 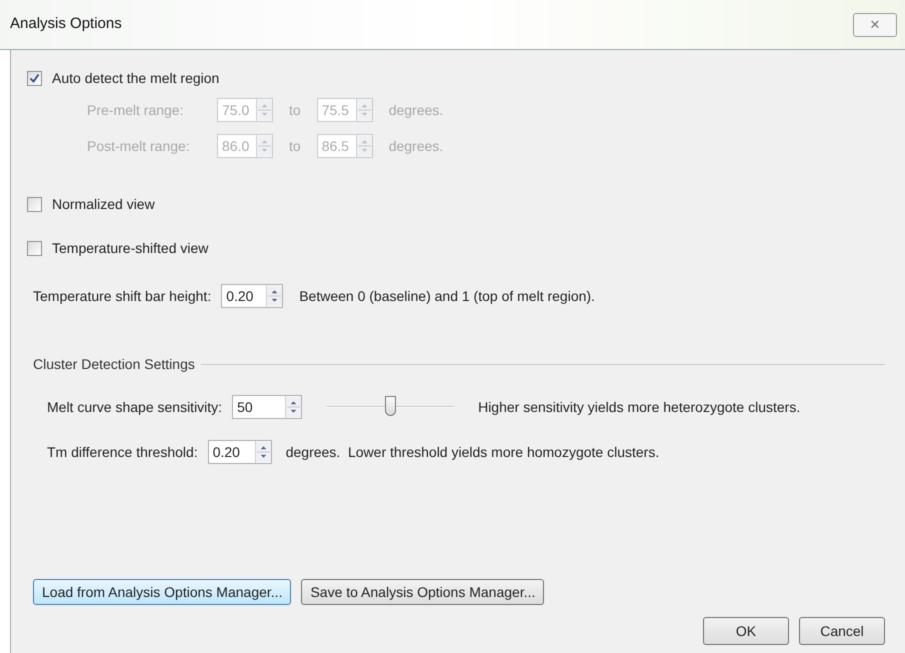 What do you see at coordinates (875, 24) in the screenshot?
I see `close-button: ✕` at bounding box center [875, 24].